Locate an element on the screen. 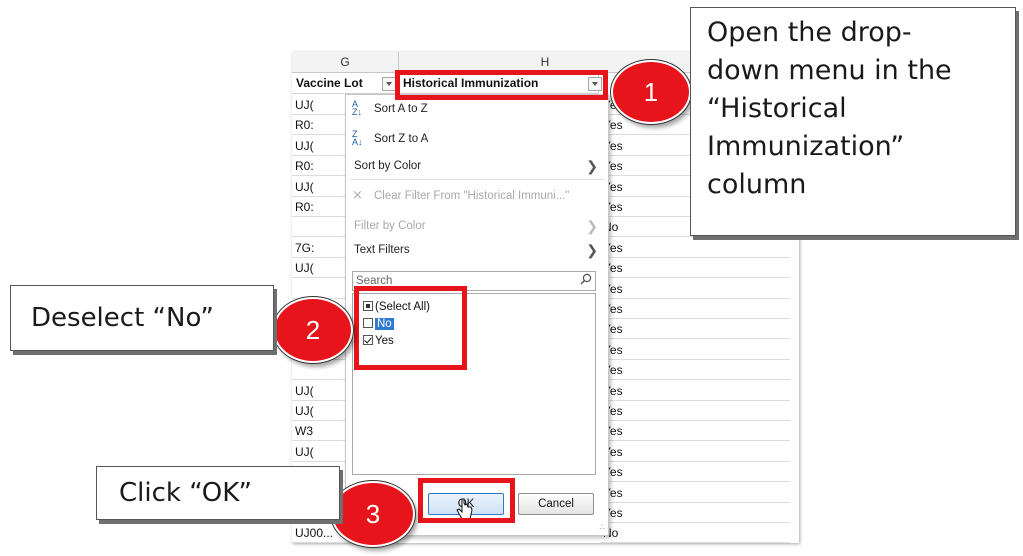 The image size is (1023, 556). highlight-dropdown-header is located at coordinates (501, 85).